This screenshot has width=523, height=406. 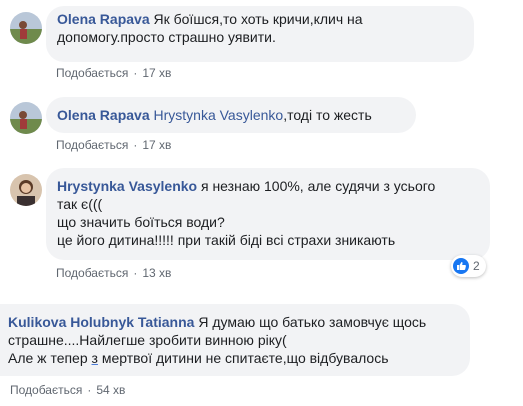 What do you see at coordinates (312, 322) in the screenshot?
I see `comment-text-line: Я думаю що батько замовчує щось` at bounding box center [312, 322].